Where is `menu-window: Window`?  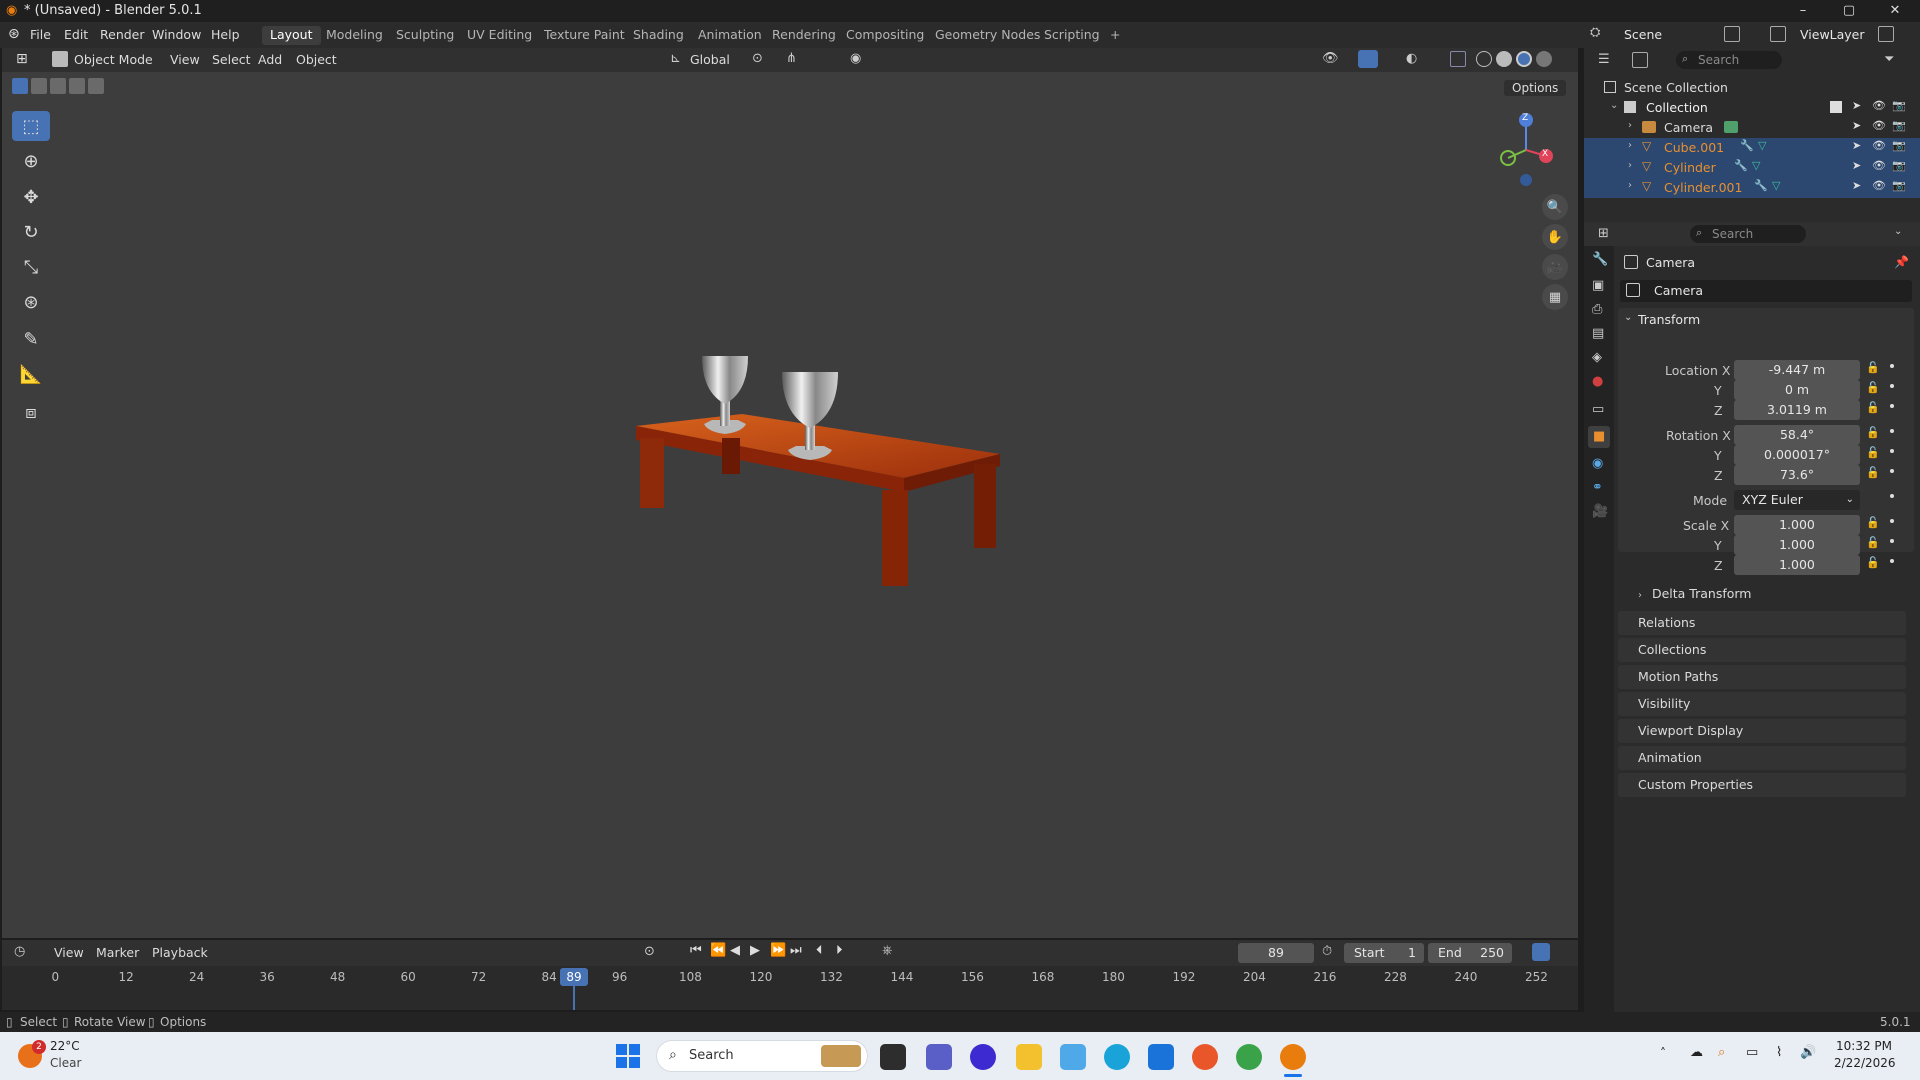
menu-window: Window is located at coordinates (176, 34).